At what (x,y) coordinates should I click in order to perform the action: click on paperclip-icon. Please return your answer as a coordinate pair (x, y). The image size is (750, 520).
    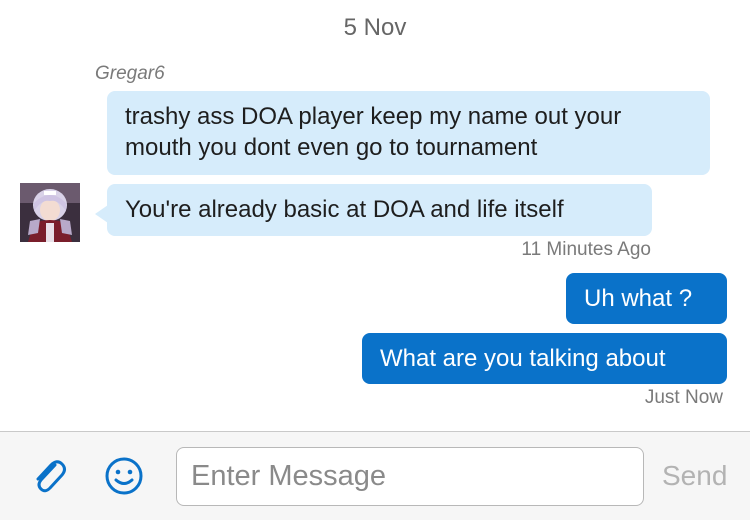
    Looking at the image, I should click on (51, 476).